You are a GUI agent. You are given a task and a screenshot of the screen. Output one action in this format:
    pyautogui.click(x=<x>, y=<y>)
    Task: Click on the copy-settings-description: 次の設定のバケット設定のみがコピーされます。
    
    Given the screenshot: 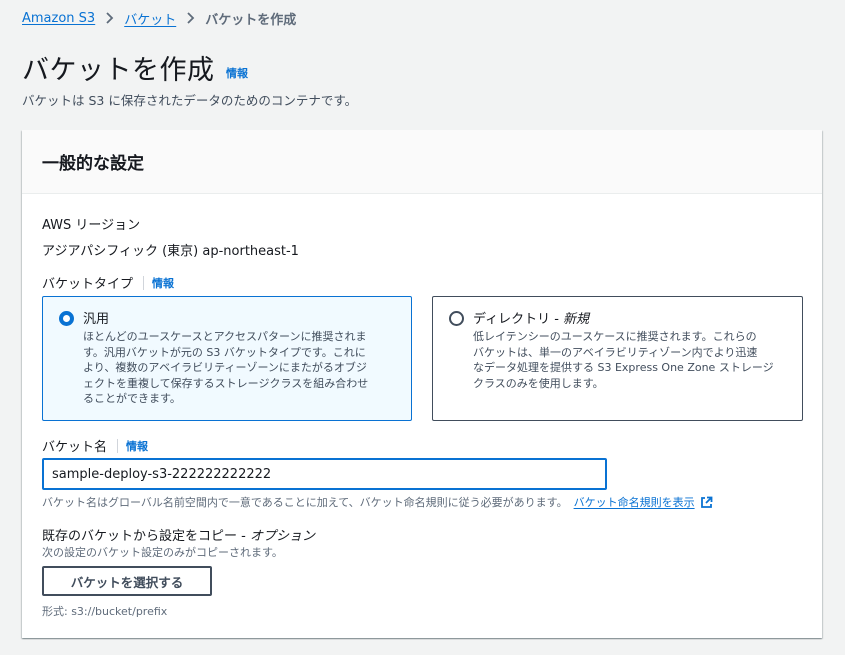 What is the action you would take?
    pyautogui.click(x=162, y=552)
    